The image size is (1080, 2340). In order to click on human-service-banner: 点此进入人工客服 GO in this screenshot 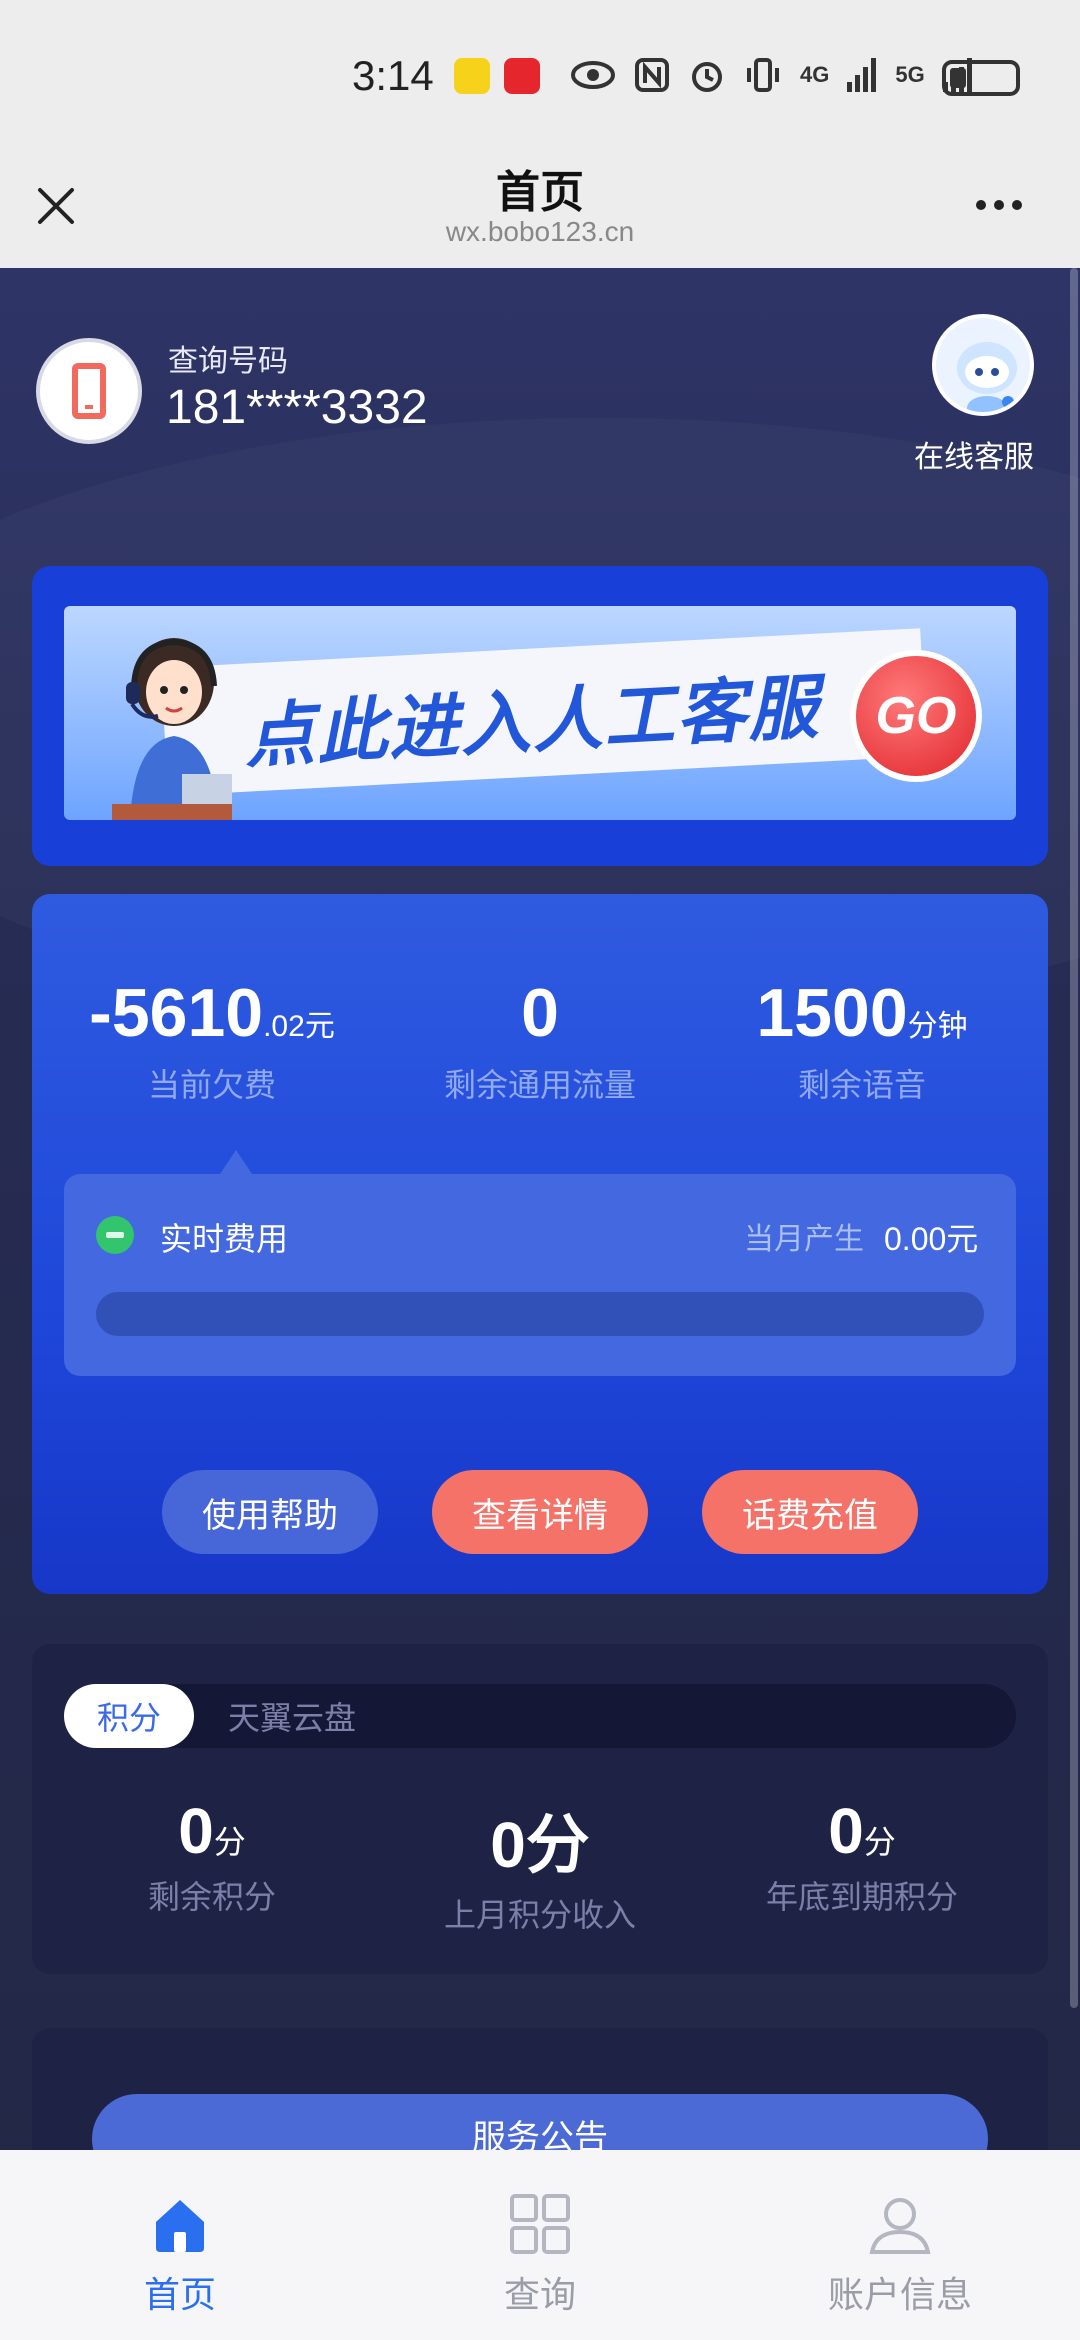, I will do `click(540, 713)`.